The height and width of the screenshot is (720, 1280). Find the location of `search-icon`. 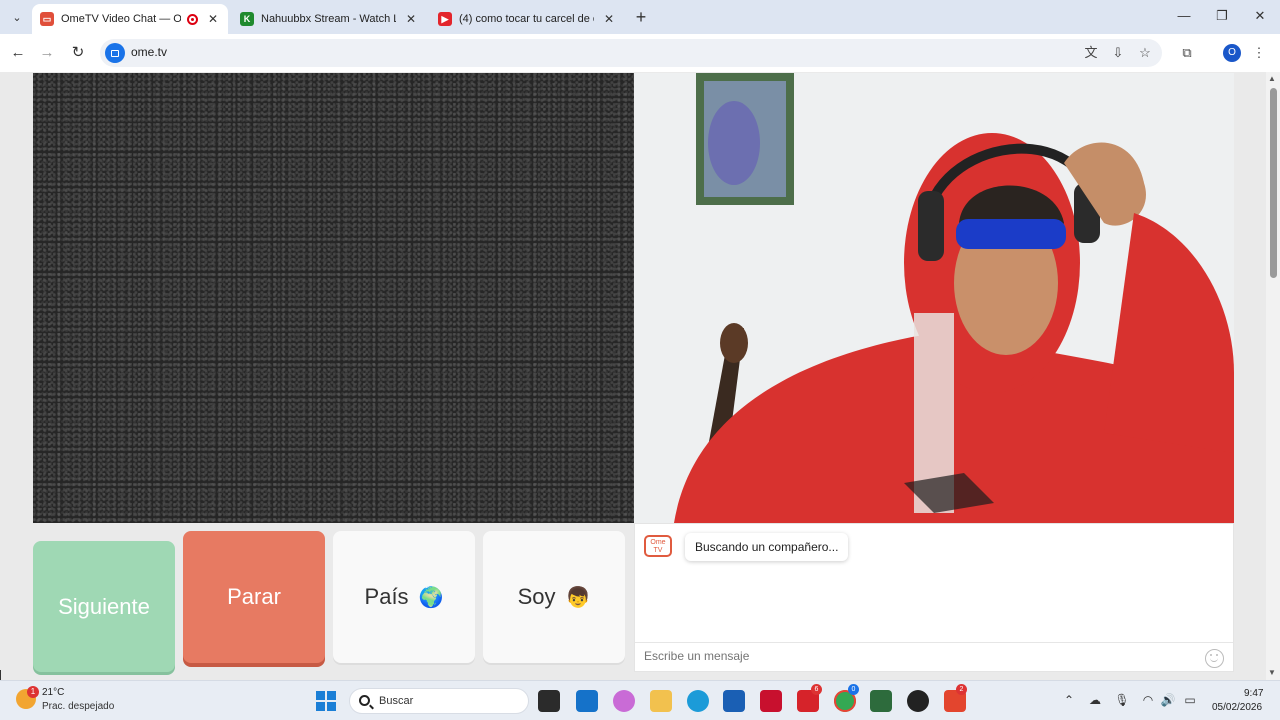

search-icon is located at coordinates (364, 700).